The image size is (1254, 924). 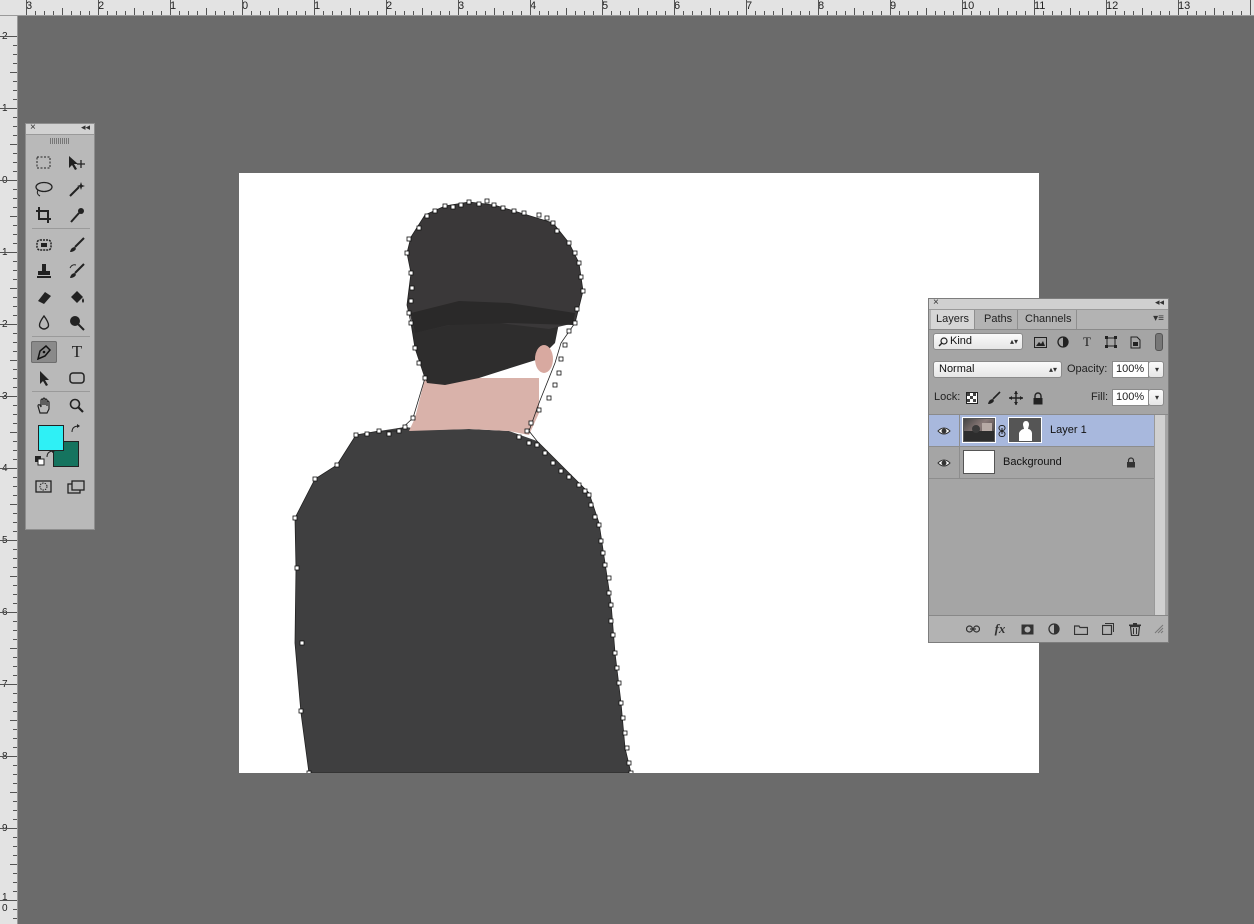 I want to click on filter-shape-icon, so click(x=1111, y=342).